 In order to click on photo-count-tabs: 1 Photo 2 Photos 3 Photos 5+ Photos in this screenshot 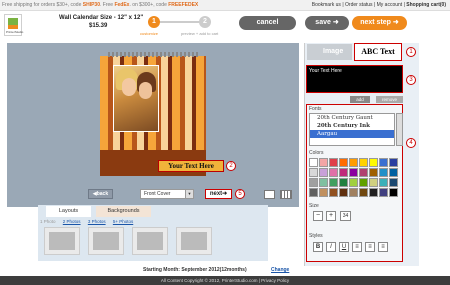, I will do `click(89, 221)`.